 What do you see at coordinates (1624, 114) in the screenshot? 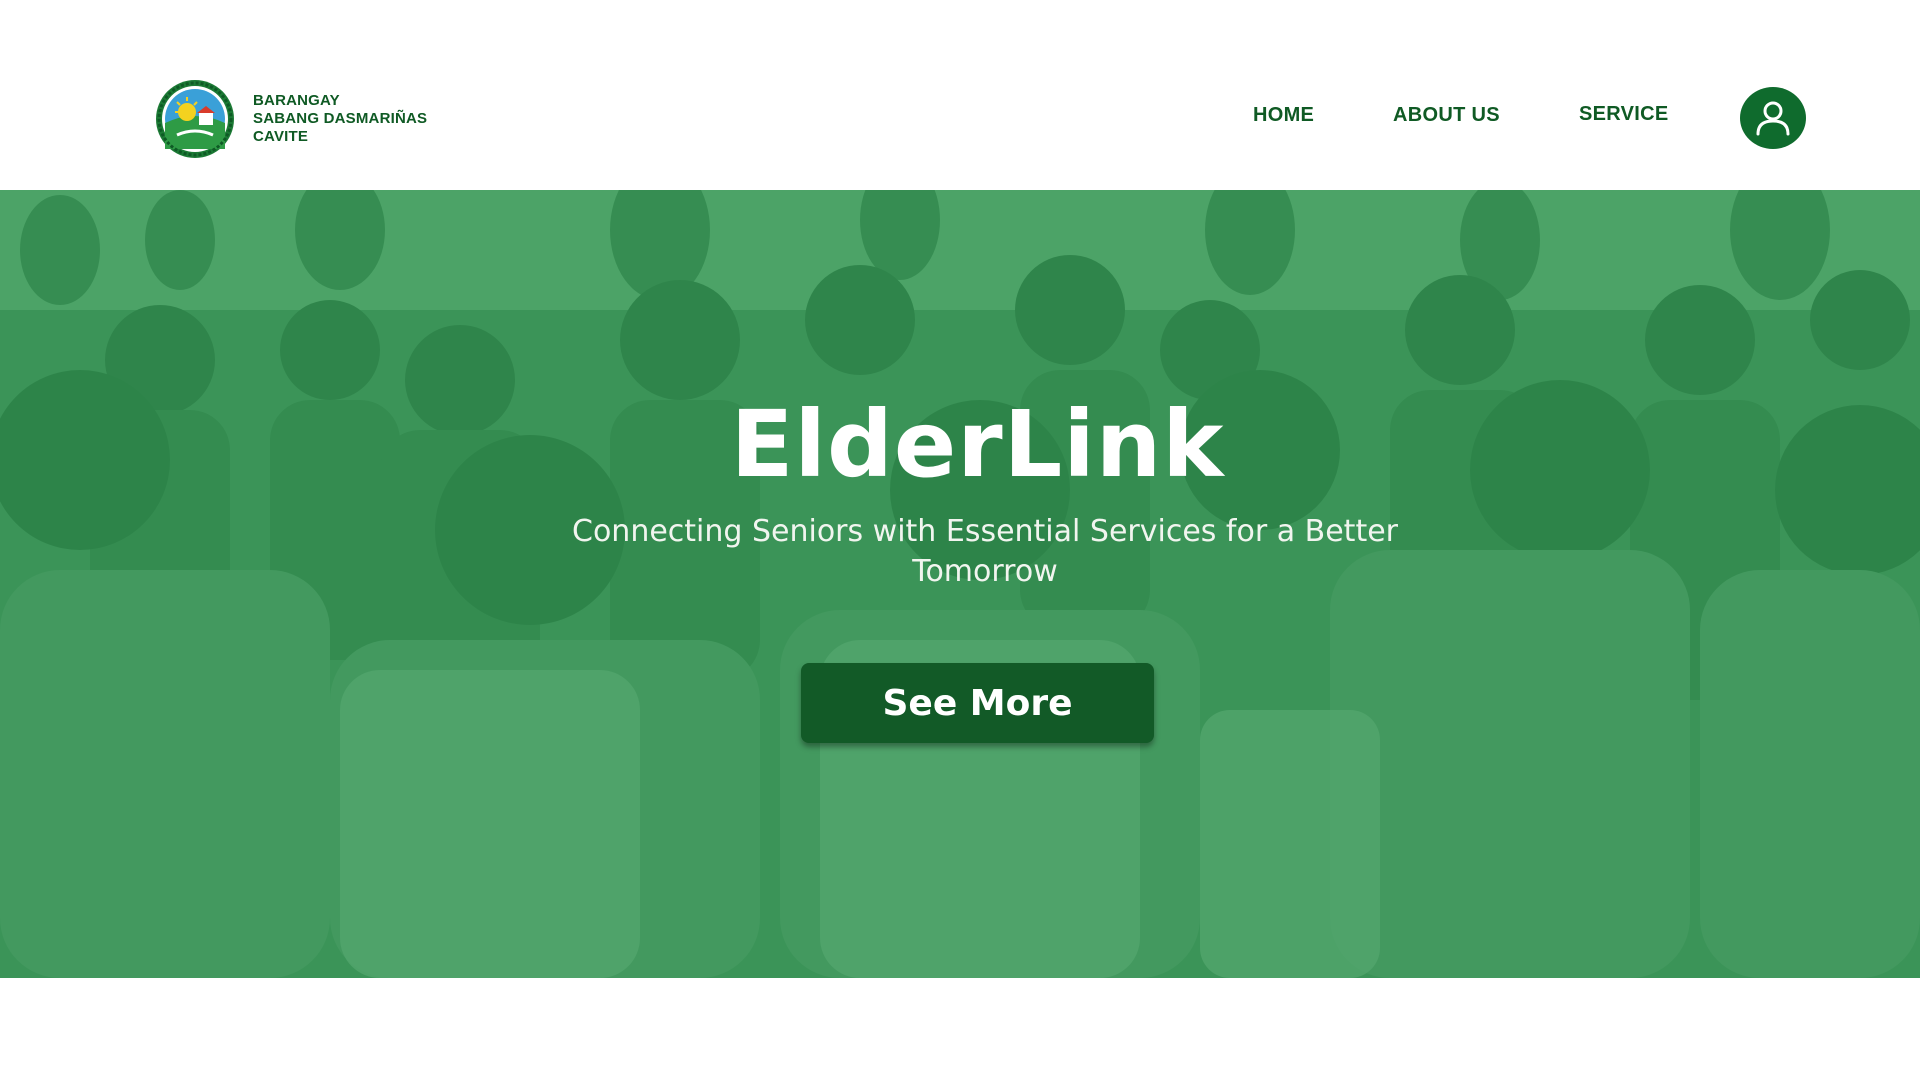
I see `nav-service-link: SERVICE` at bounding box center [1624, 114].